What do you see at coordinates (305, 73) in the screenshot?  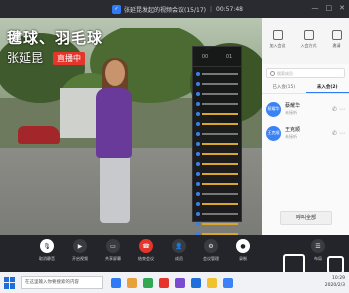 I see `member-search-input: 搜索成员` at bounding box center [305, 73].